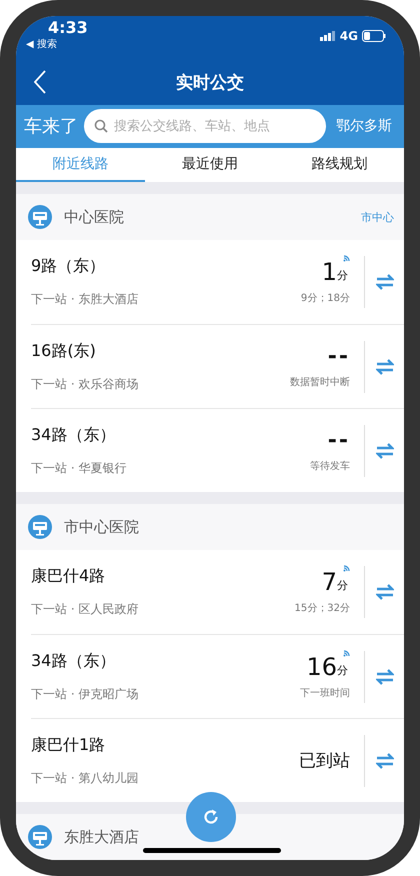  I want to click on next-stop: 下一站 · 区人民政府, so click(85, 609).